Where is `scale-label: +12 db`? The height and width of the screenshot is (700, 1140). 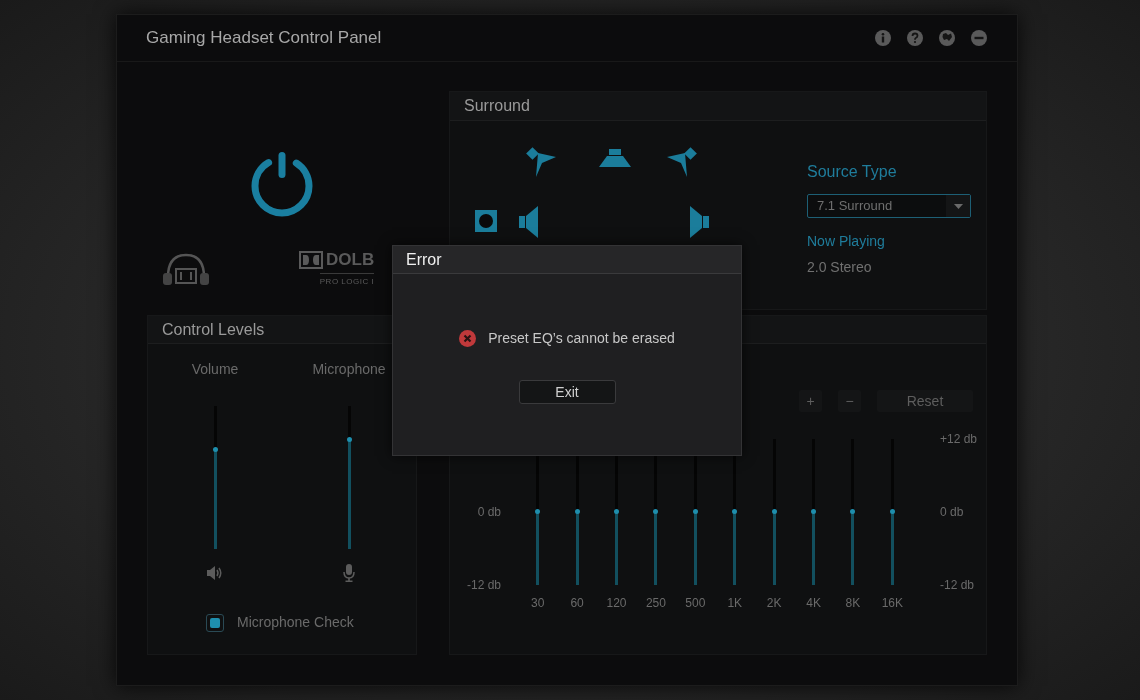
scale-label: +12 db is located at coordinates (959, 439).